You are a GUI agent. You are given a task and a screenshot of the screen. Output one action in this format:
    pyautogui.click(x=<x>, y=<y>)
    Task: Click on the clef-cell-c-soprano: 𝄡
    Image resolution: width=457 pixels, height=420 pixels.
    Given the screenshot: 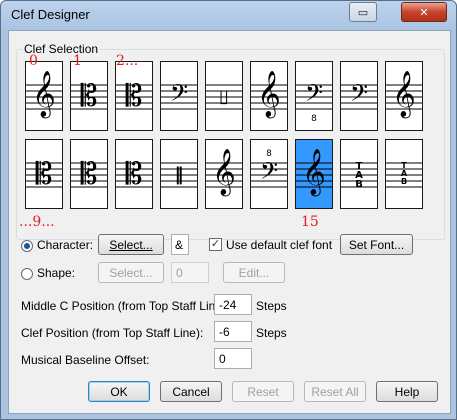 What is the action you would take?
    pyautogui.click(x=44, y=174)
    